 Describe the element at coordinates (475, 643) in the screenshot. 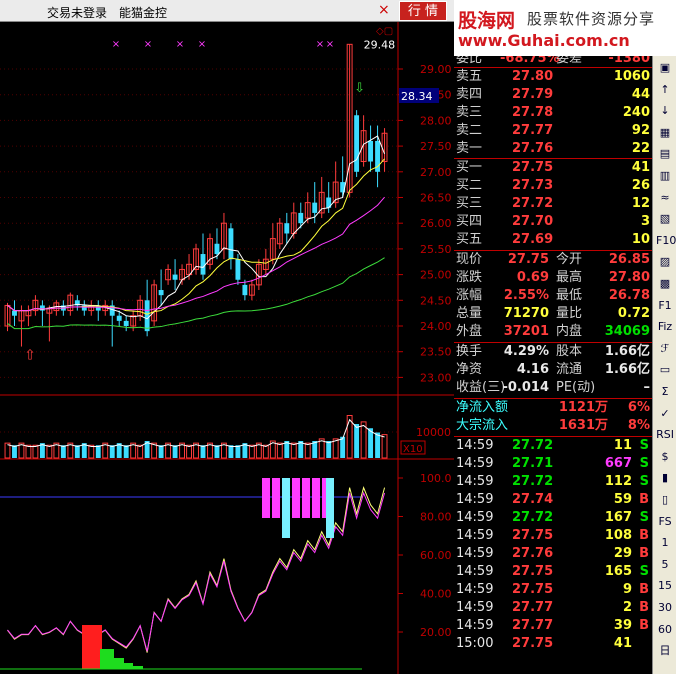

I see `tick-time: 15:00` at that location.